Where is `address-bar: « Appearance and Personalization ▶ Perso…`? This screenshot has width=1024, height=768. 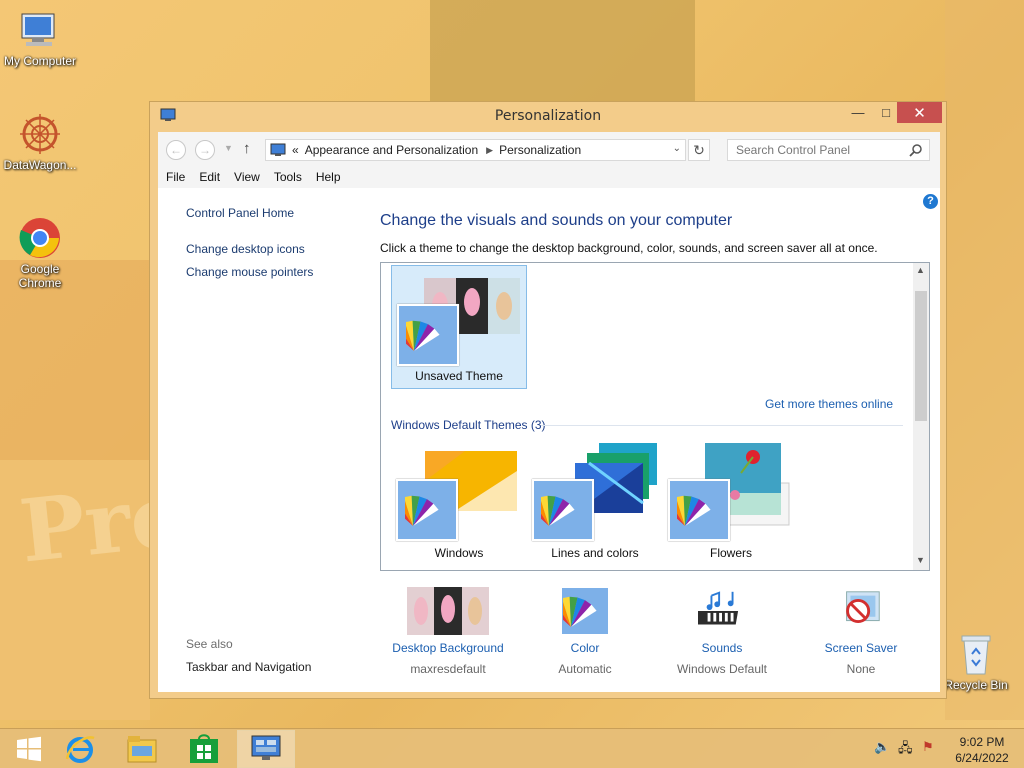
address-bar: « Appearance and Personalization ▶ Perso… is located at coordinates (475, 150).